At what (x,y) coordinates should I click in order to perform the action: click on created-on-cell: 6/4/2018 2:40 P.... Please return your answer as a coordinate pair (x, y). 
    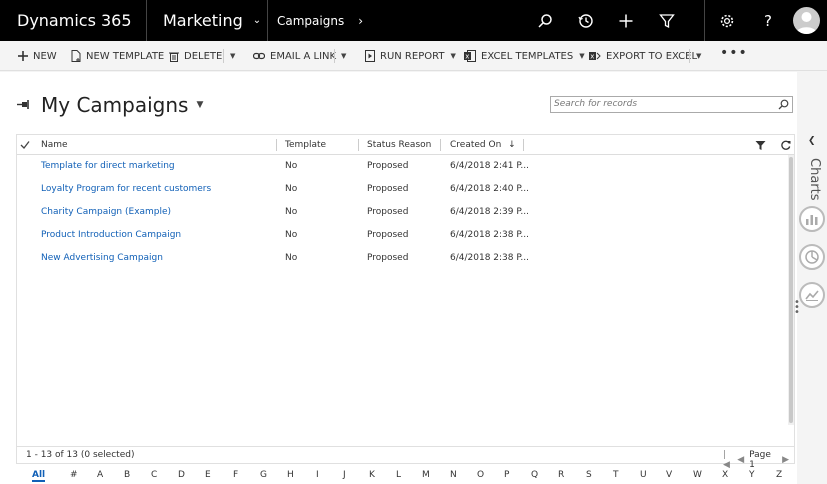
    Looking at the image, I should click on (489, 189).